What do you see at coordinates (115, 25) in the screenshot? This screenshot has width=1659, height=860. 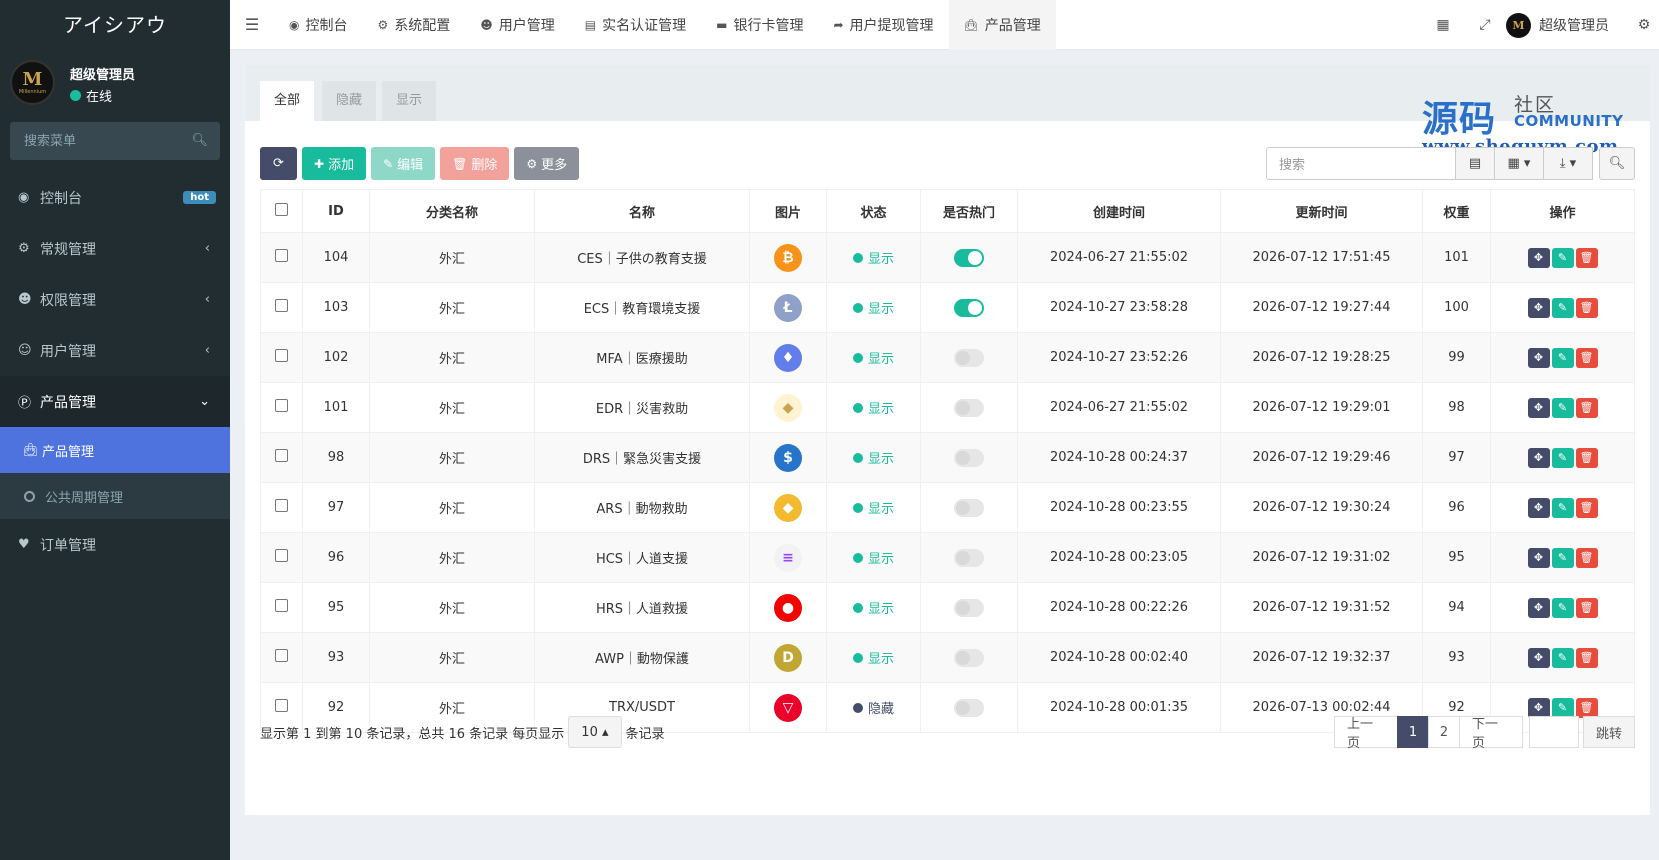 I see `brand-logo: アイシアウ` at bounding box center [115, 25].